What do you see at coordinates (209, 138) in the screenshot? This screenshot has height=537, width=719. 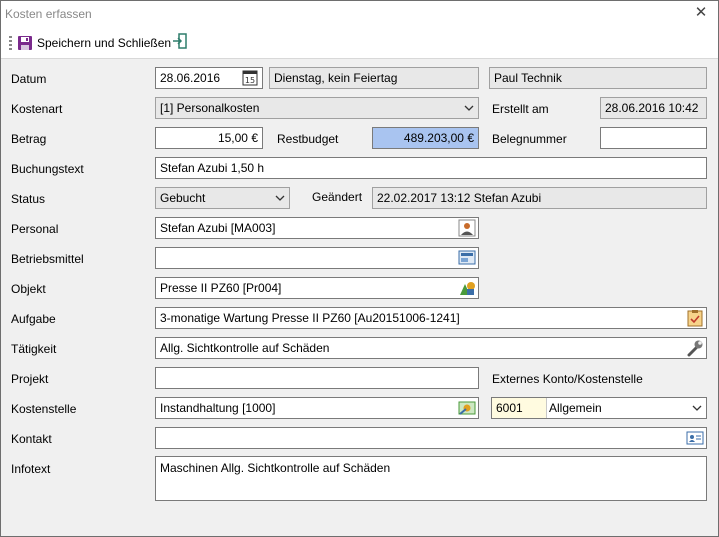 I see `betrag-field: 15,00 €` at bounding box center [209, 138].